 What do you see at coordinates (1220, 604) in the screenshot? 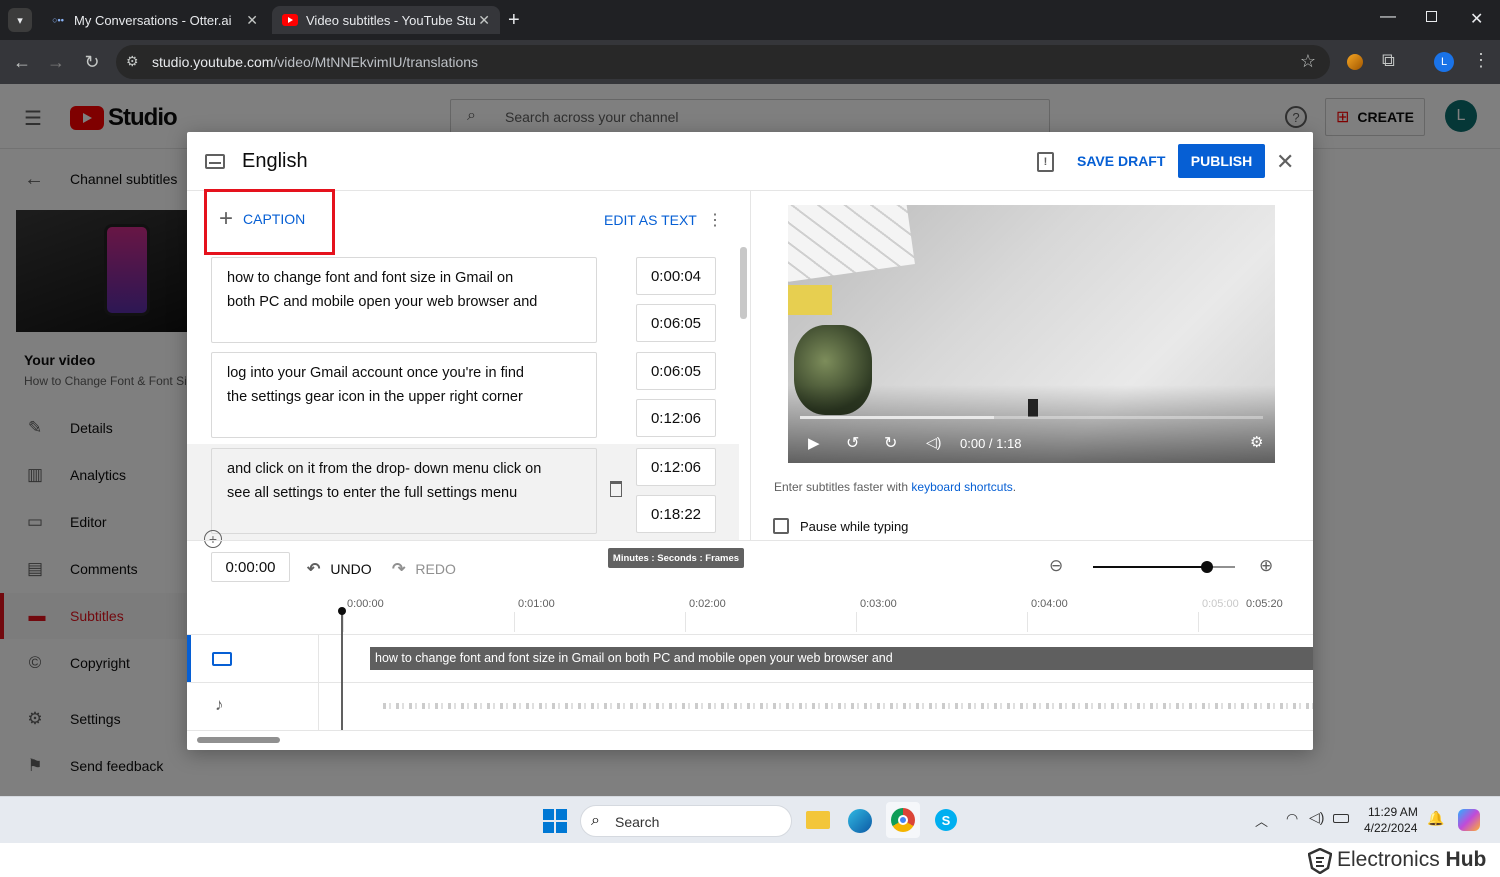
I see `timeline-tick-label: 0:05:00` at bounding box center [1220, 604].